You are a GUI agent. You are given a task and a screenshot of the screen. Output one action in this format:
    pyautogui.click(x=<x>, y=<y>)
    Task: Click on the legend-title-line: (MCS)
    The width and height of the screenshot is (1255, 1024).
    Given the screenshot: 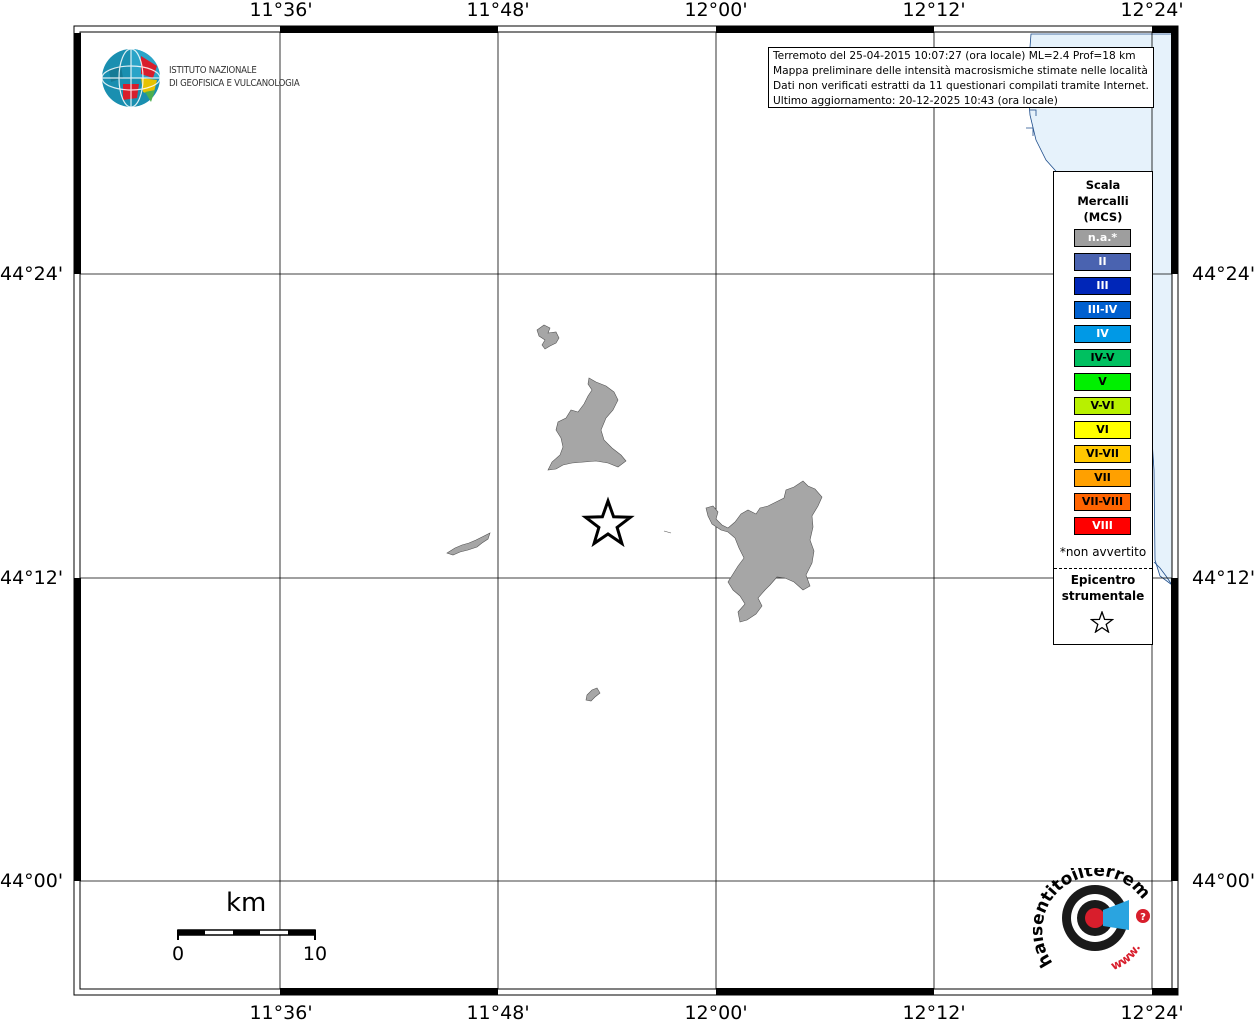 What is the action you would take?
    pyautogui.click(x=1103, y=217)
    